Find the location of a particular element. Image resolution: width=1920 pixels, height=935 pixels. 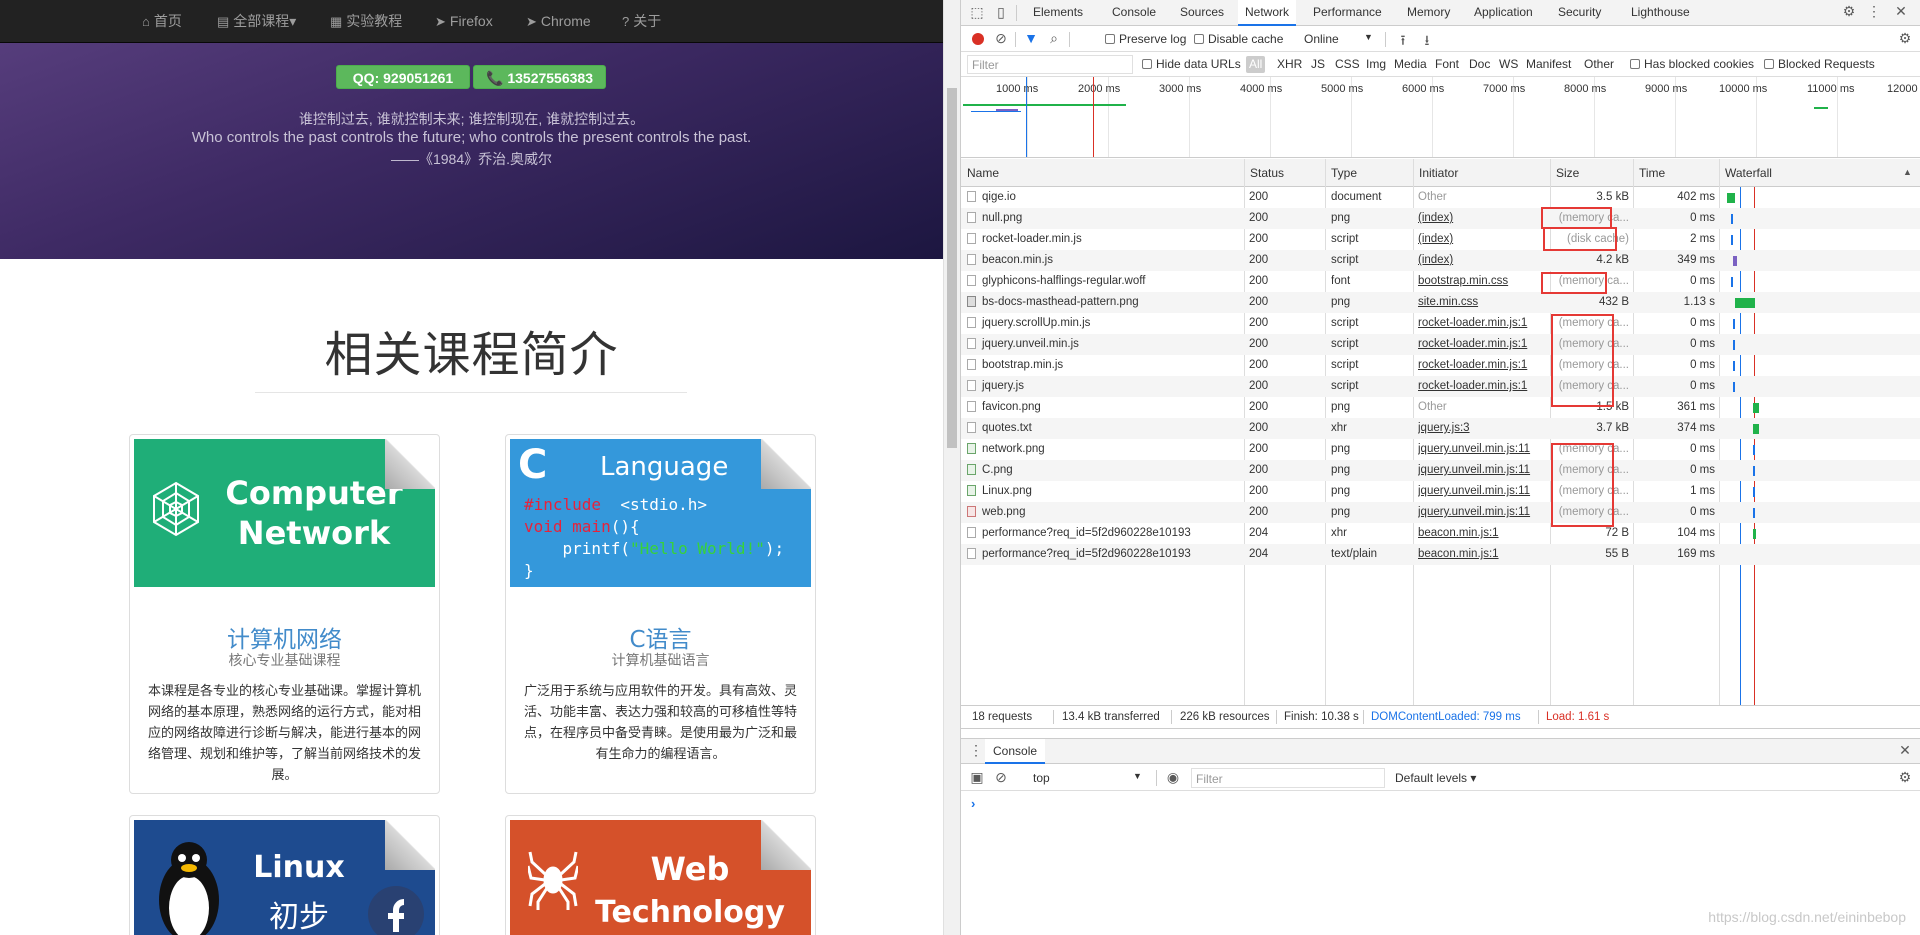

cell-initiator: (index) is located at coordinates (1483, 260).